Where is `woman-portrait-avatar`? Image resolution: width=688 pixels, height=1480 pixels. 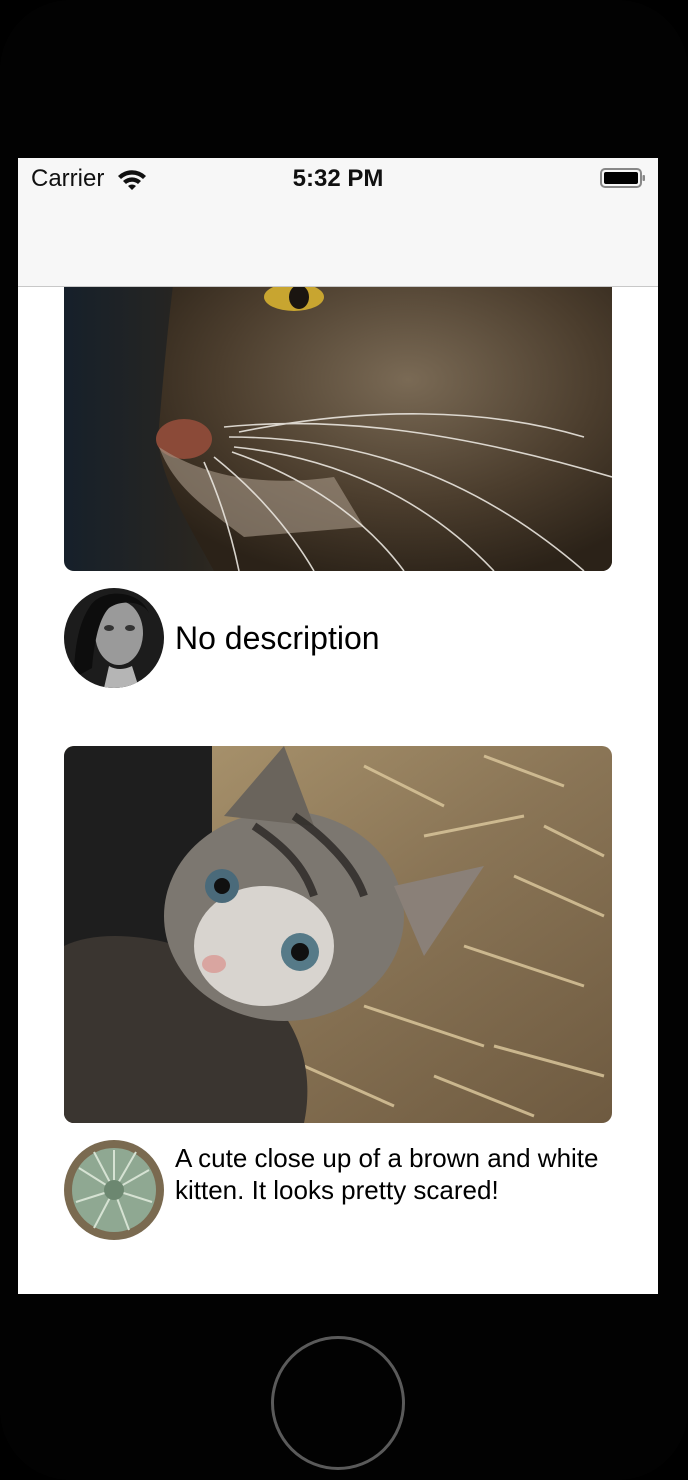 woman-portrait-avatar is located at coordinates (114, 638).